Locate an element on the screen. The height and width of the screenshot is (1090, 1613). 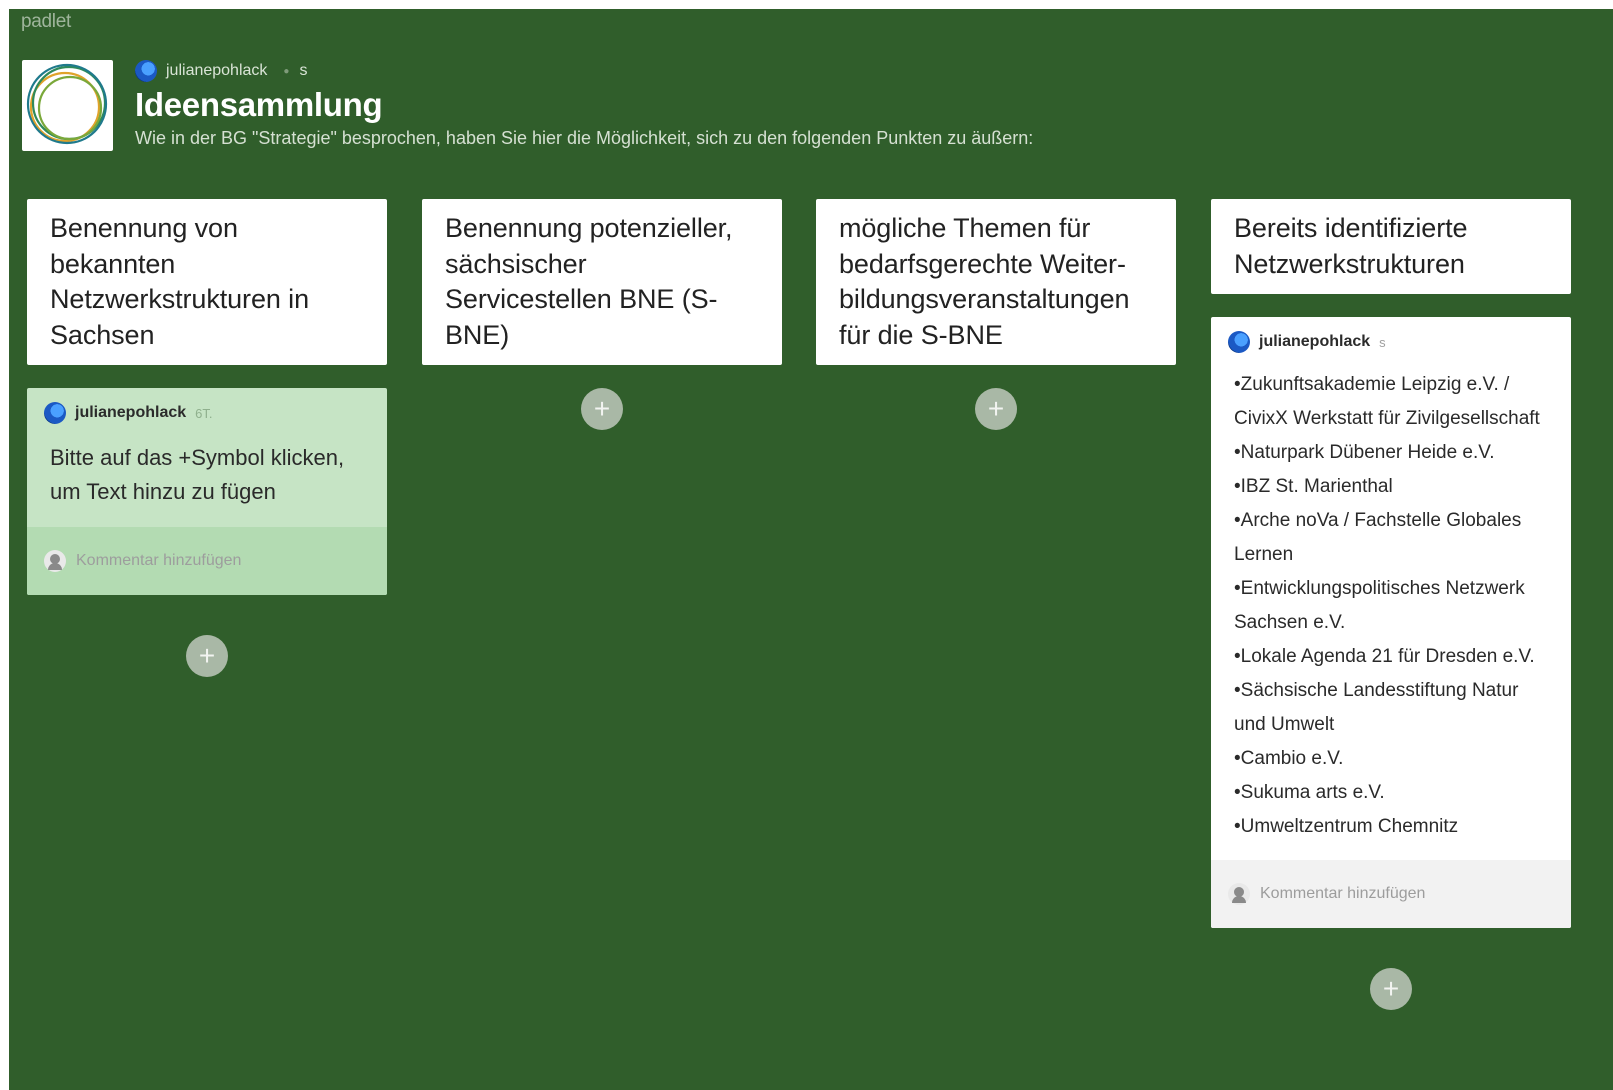
rings-icon is located at coordinates (67, 104).